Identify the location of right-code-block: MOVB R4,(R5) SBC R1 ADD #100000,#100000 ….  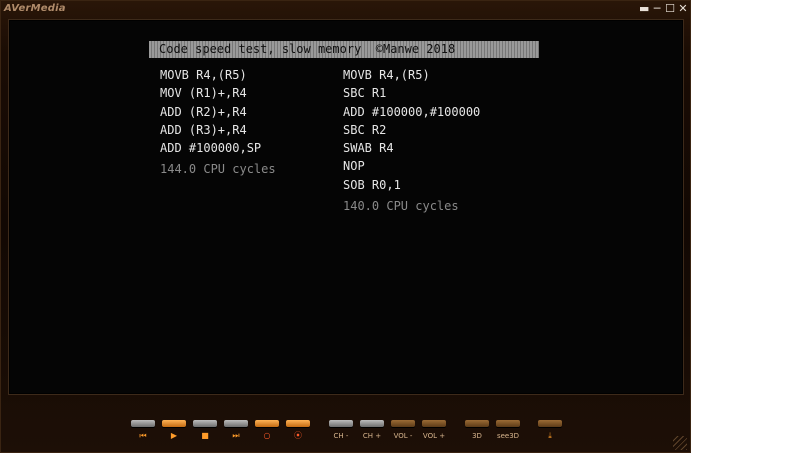
(411, 140).